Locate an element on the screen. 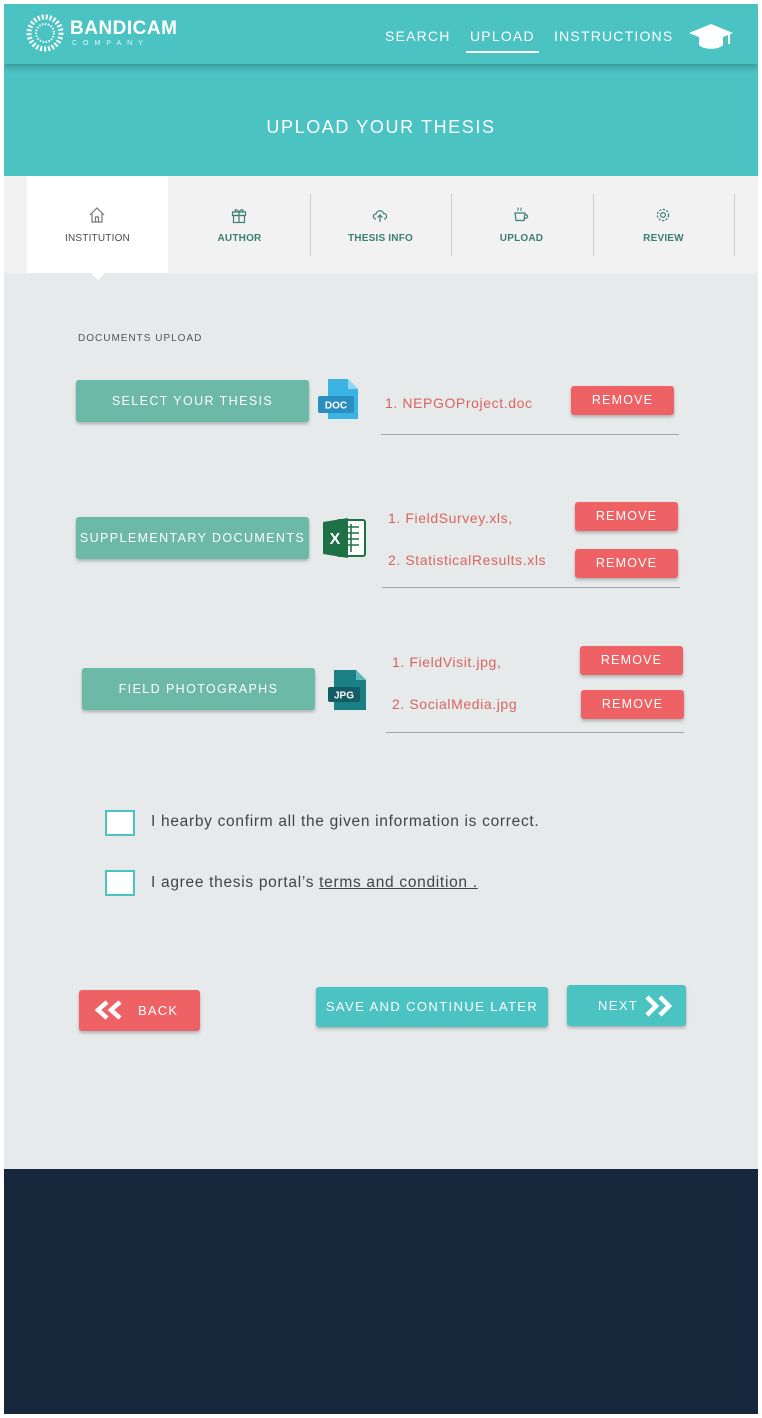 The image size is (762, 1418). step-label: THESIS INFO is located at coordinates (380, 238).